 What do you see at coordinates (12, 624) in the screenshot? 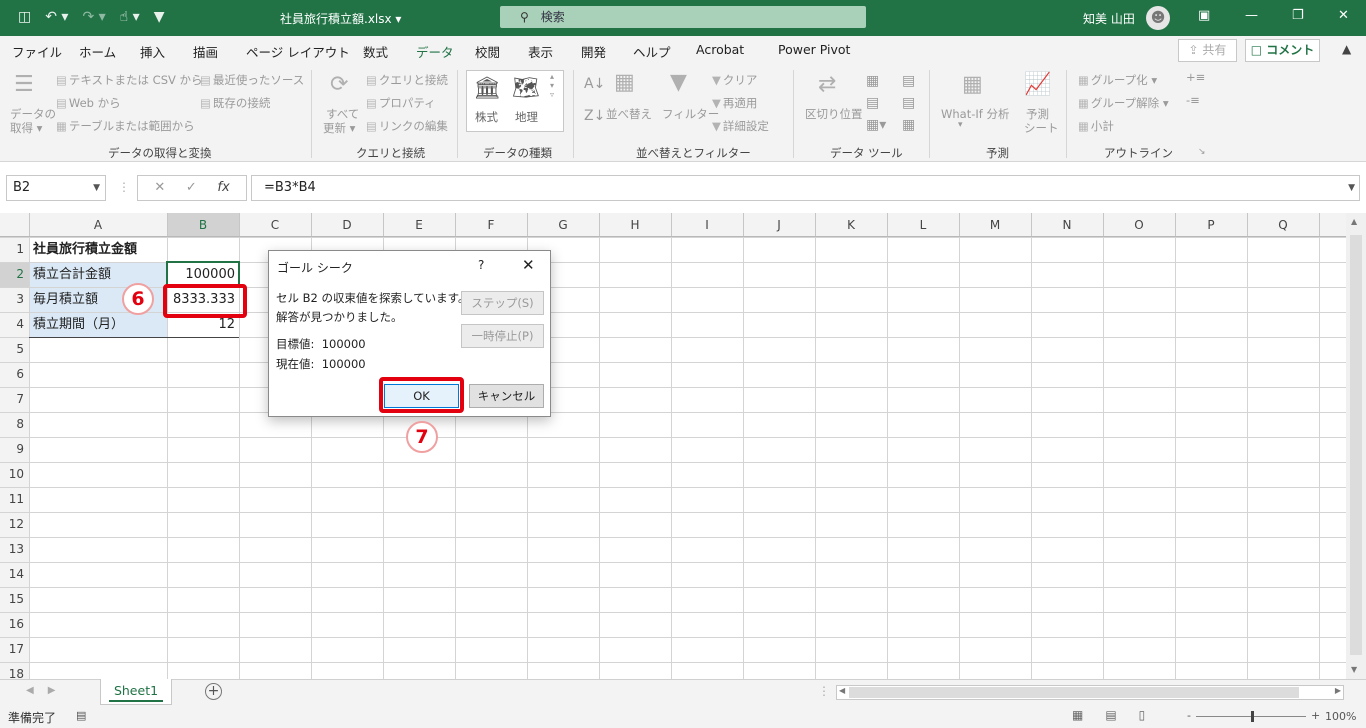
I see `row-header-16: 16` at bounding box center [12, 624].